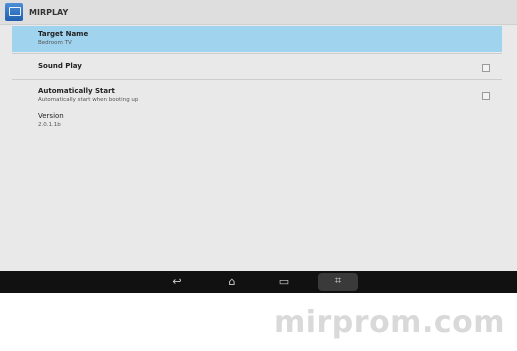 This screenshot has width=517, height=351. What do you see at coordinates (486, 68) in the screenshot?
I see `sound-play-checkbox` at bounding box center [486, 68].